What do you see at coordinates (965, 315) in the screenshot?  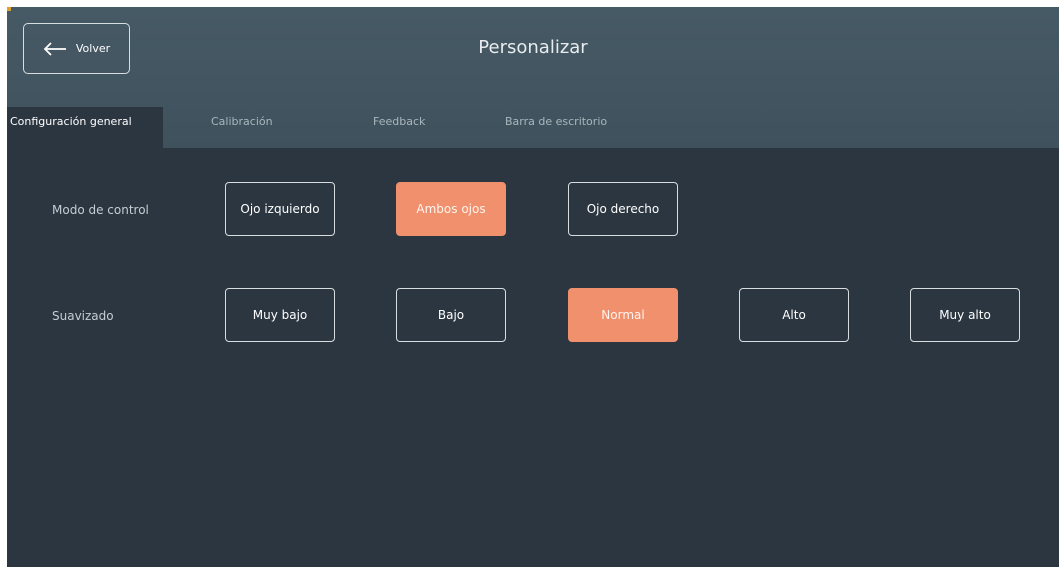 I see `smoothing-very-high-button: Muy alto` at bounding box center [965, 315].